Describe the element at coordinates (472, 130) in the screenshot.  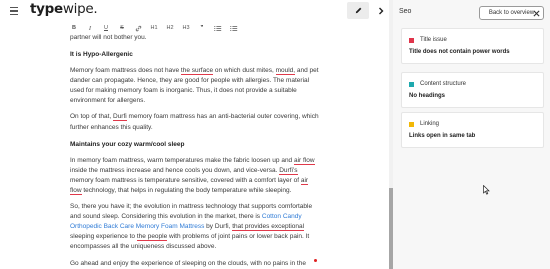
I see `seo-card-linking: Linking Links open in same tab` at that location.